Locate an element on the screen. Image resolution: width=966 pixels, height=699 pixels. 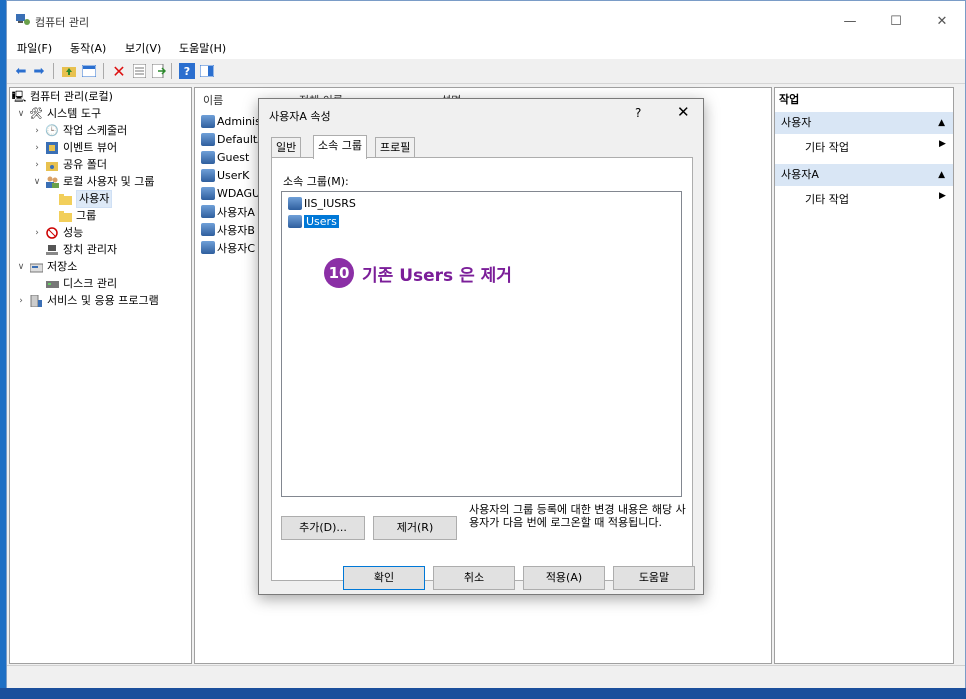
maximize-button: ☐ is located at coordinates (896, 22).